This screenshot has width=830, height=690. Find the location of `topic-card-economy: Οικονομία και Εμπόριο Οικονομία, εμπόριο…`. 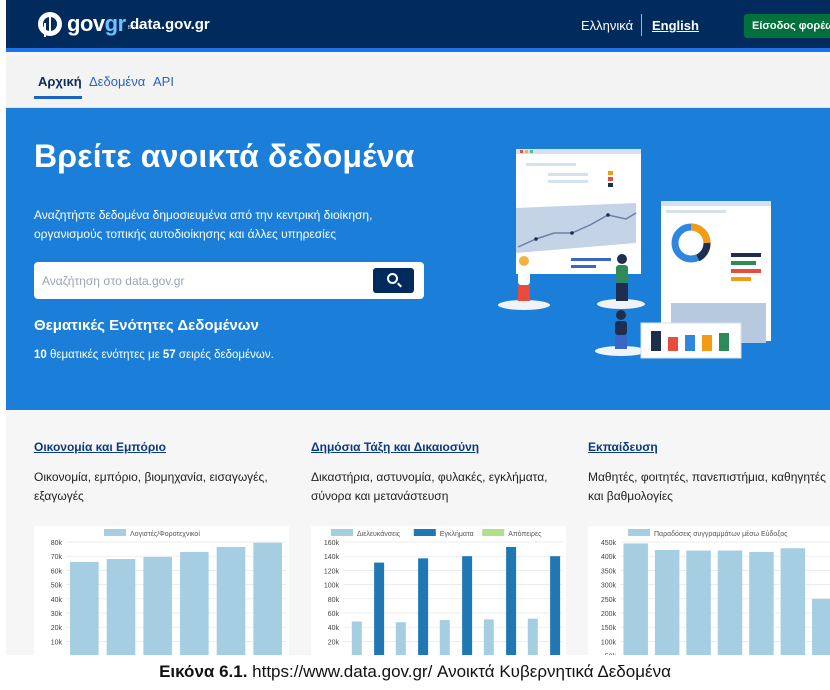

topic-card-economy: Οικονομία και Εμπόριο Οικονομία, εμπόριο… is located at coordinates (161, 473).